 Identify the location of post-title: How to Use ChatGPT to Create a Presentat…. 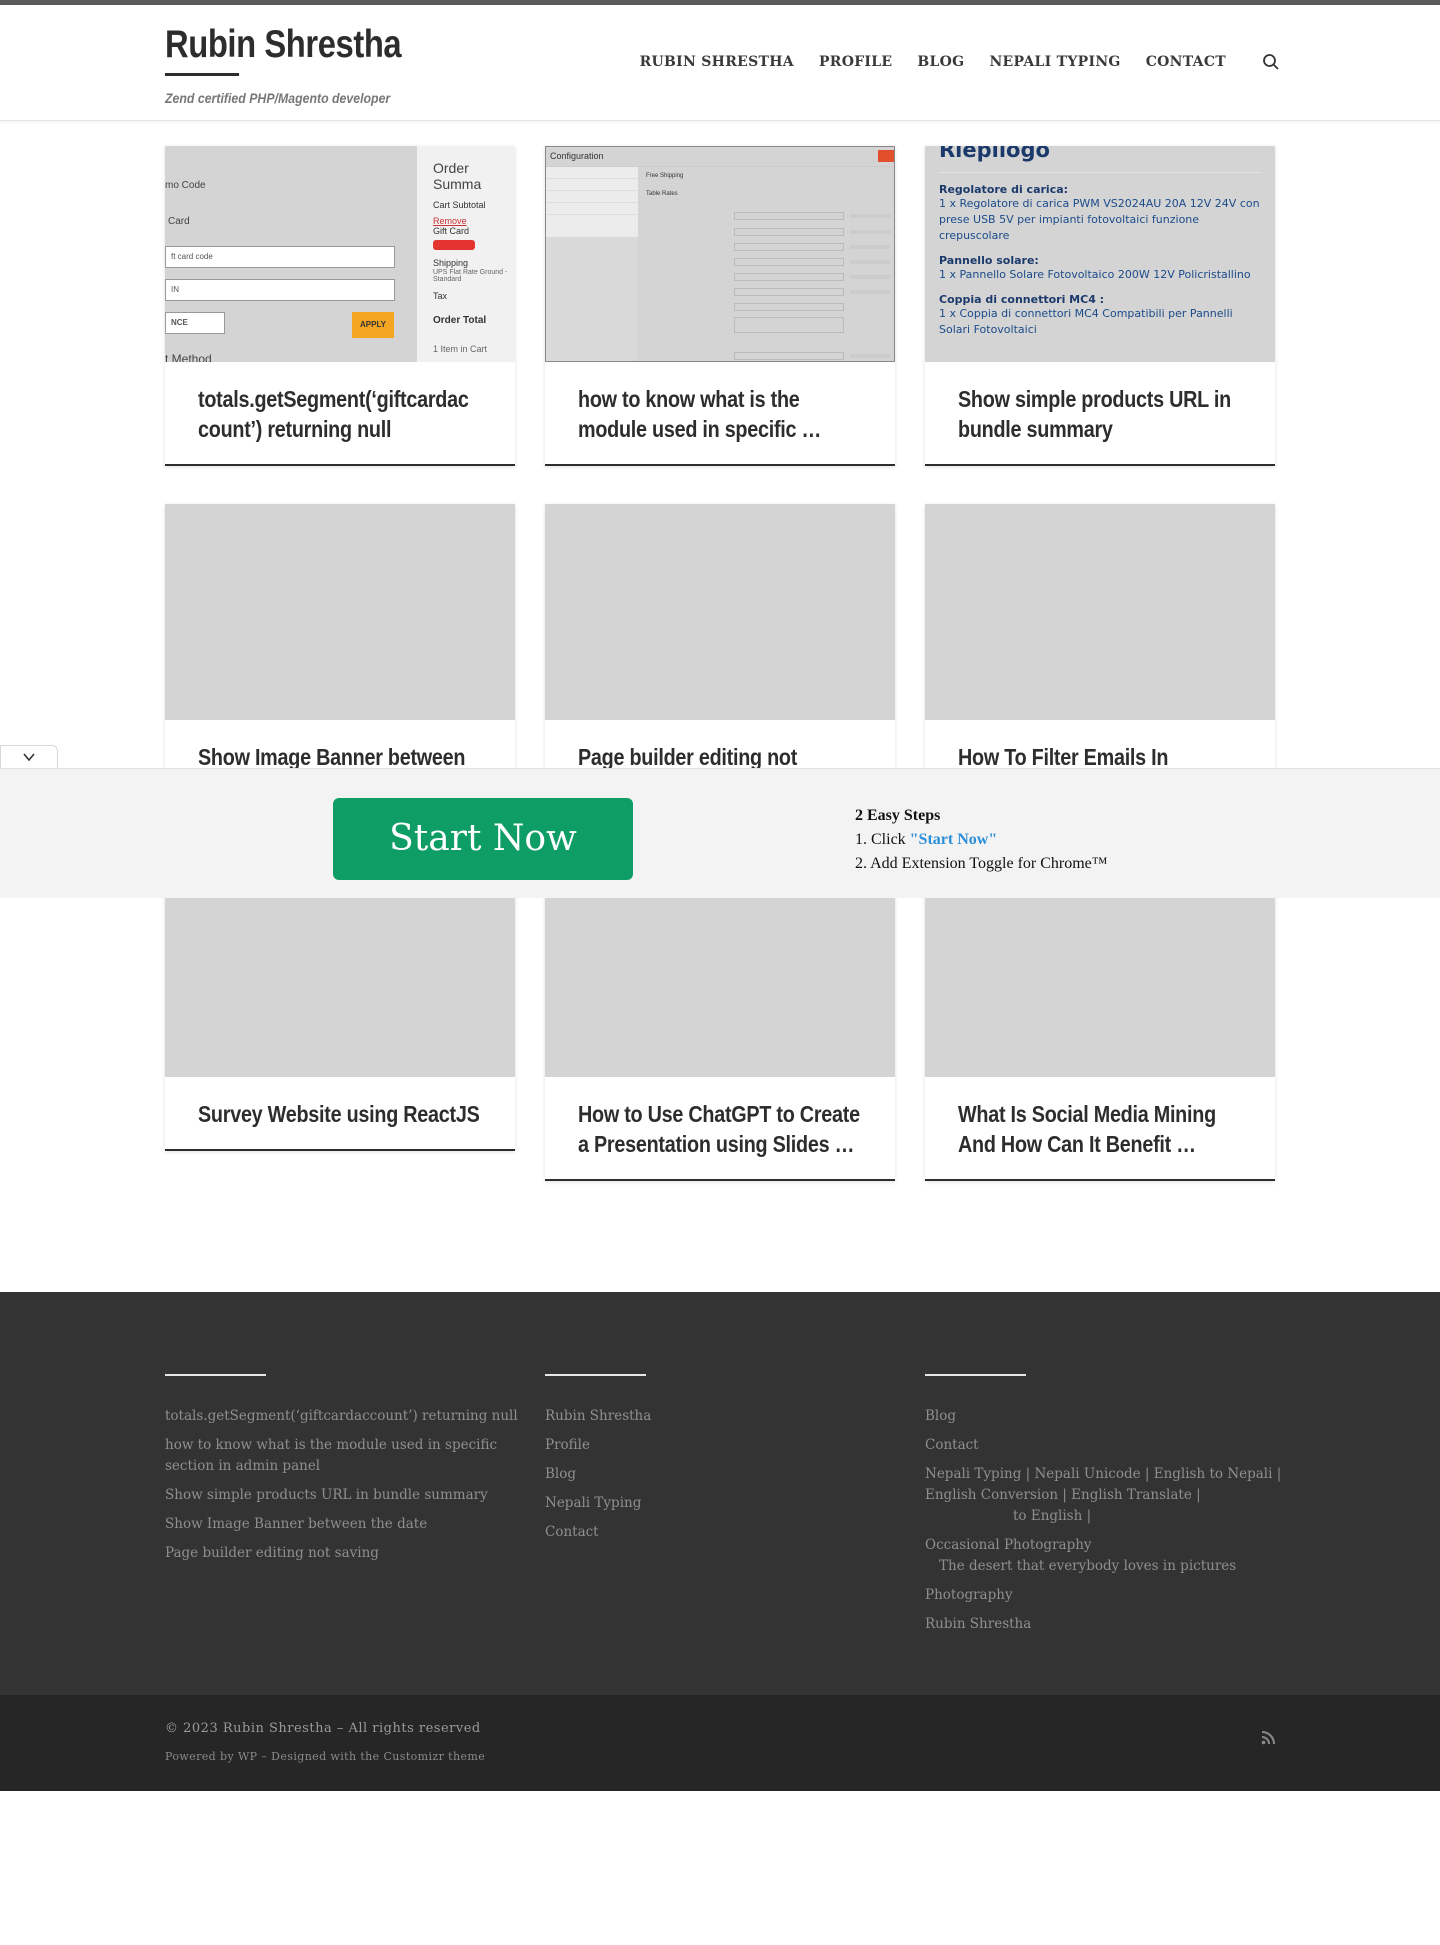
(720, 1128).